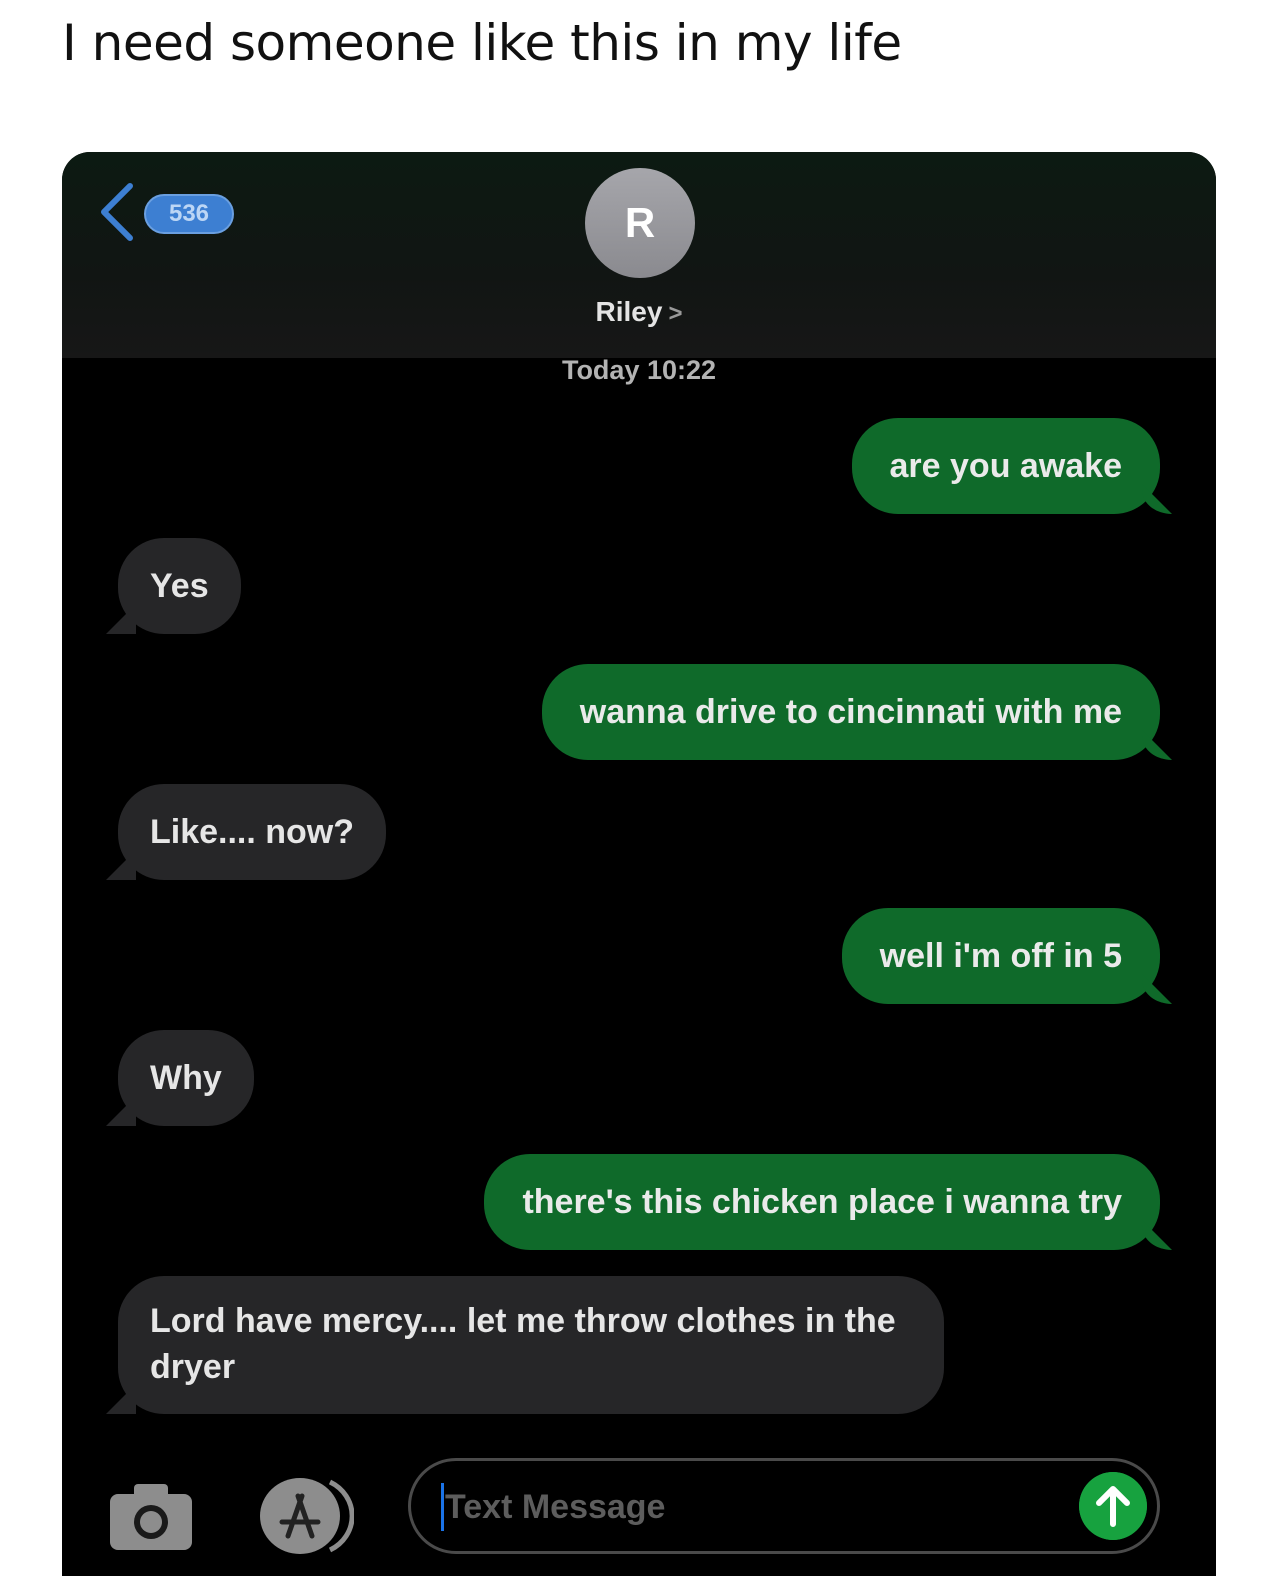 Image resolution: width=1284 pixels, height=1576 pixels. Describe the element at coordinates (252, 832) in the screenshot. I see `received-message-bubble: Like.... now?` at that location.